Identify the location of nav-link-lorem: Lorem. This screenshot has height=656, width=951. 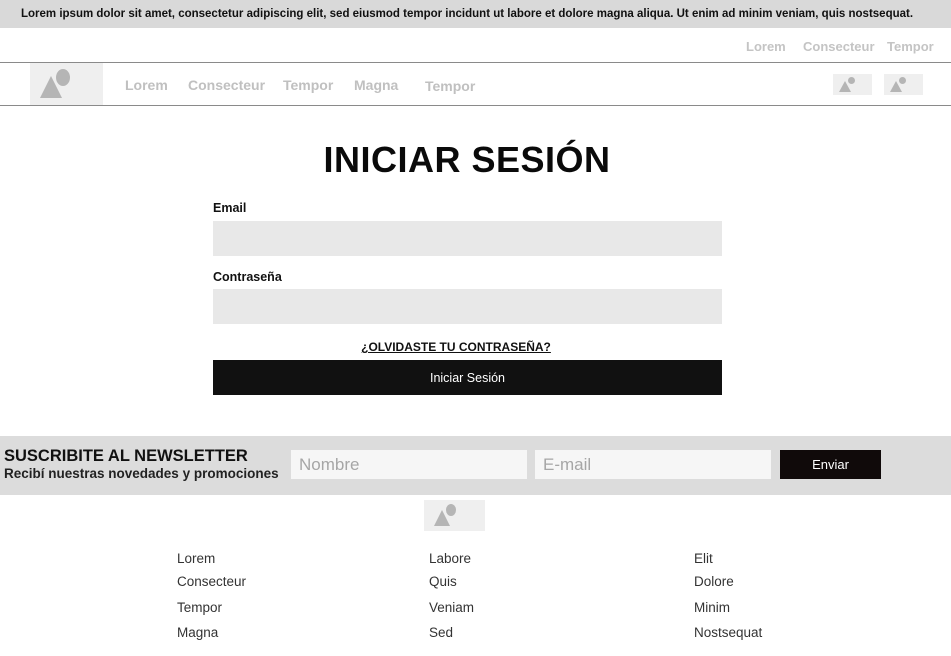
(146, 85).